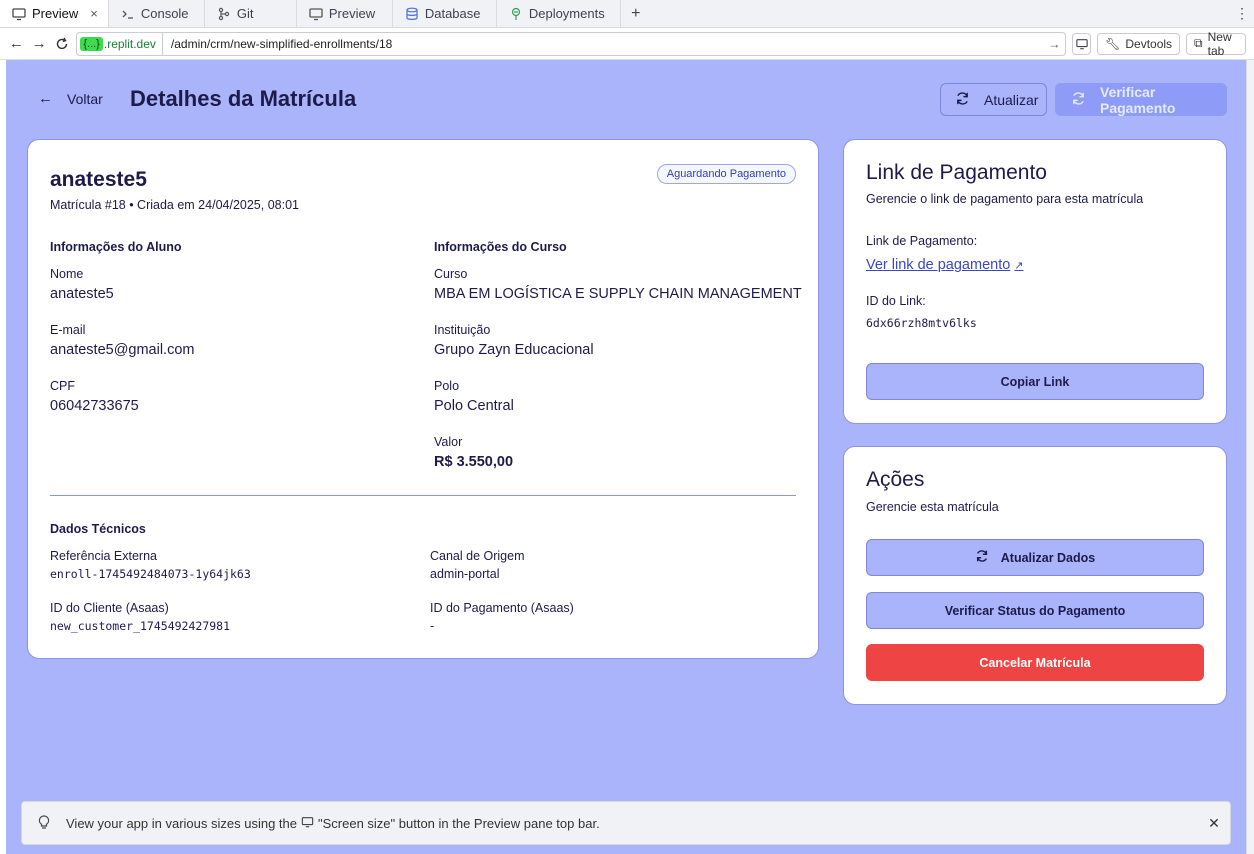 This screenshot has width=1254, height=854. I want to click on cancel-enrollment-label: Cancelar Matrícula, so click(1035, 662).